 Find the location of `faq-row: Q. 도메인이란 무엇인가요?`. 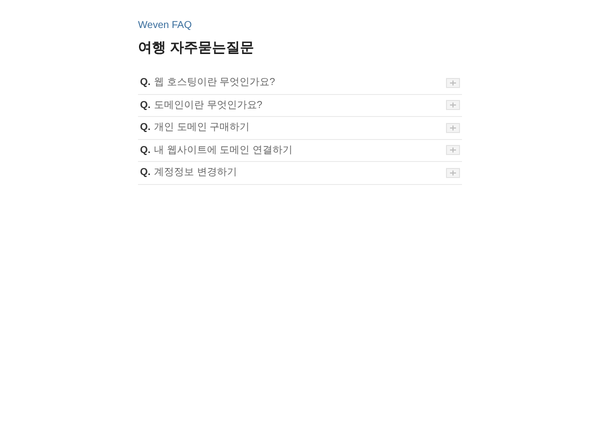

faq-row: Q. 도메인이란 무엇인가요? is located at coordinates (300, 105).